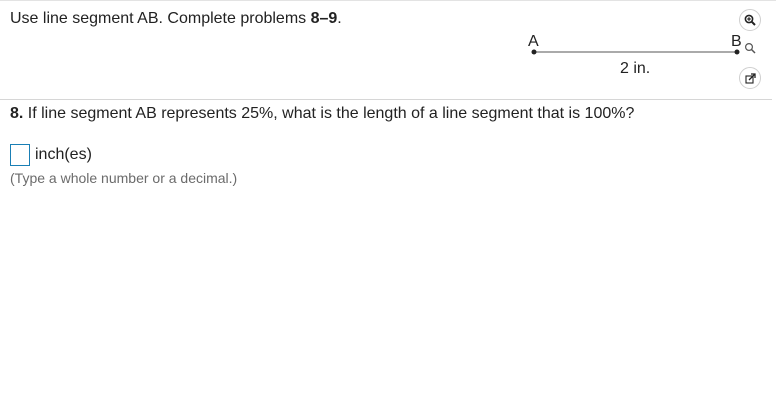  I want to click on zoom-in-icon, so click(750, 20).